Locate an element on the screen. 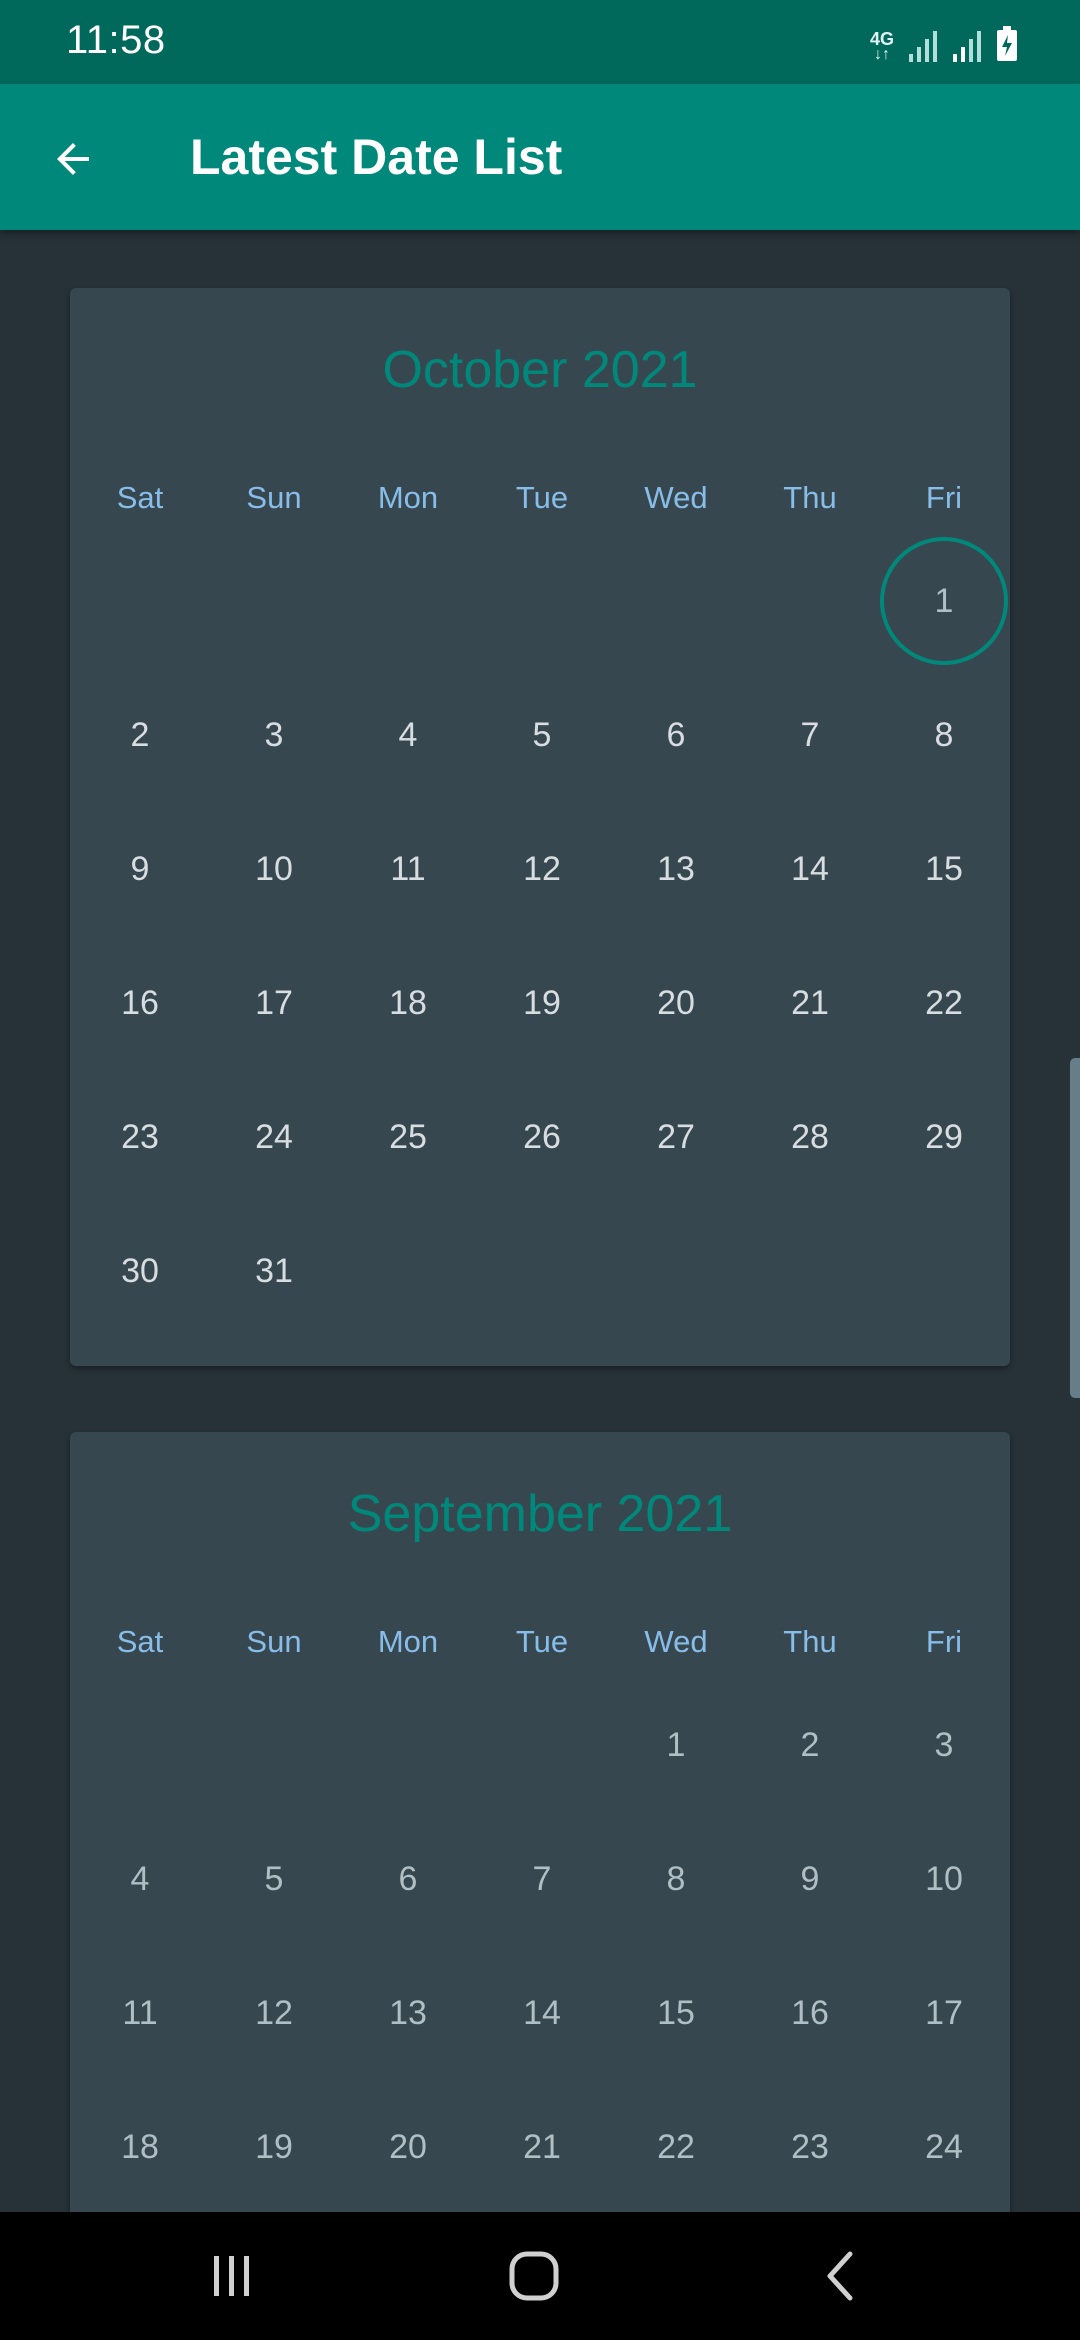  day-cell: 27 is located at coordinates (676, 1137).